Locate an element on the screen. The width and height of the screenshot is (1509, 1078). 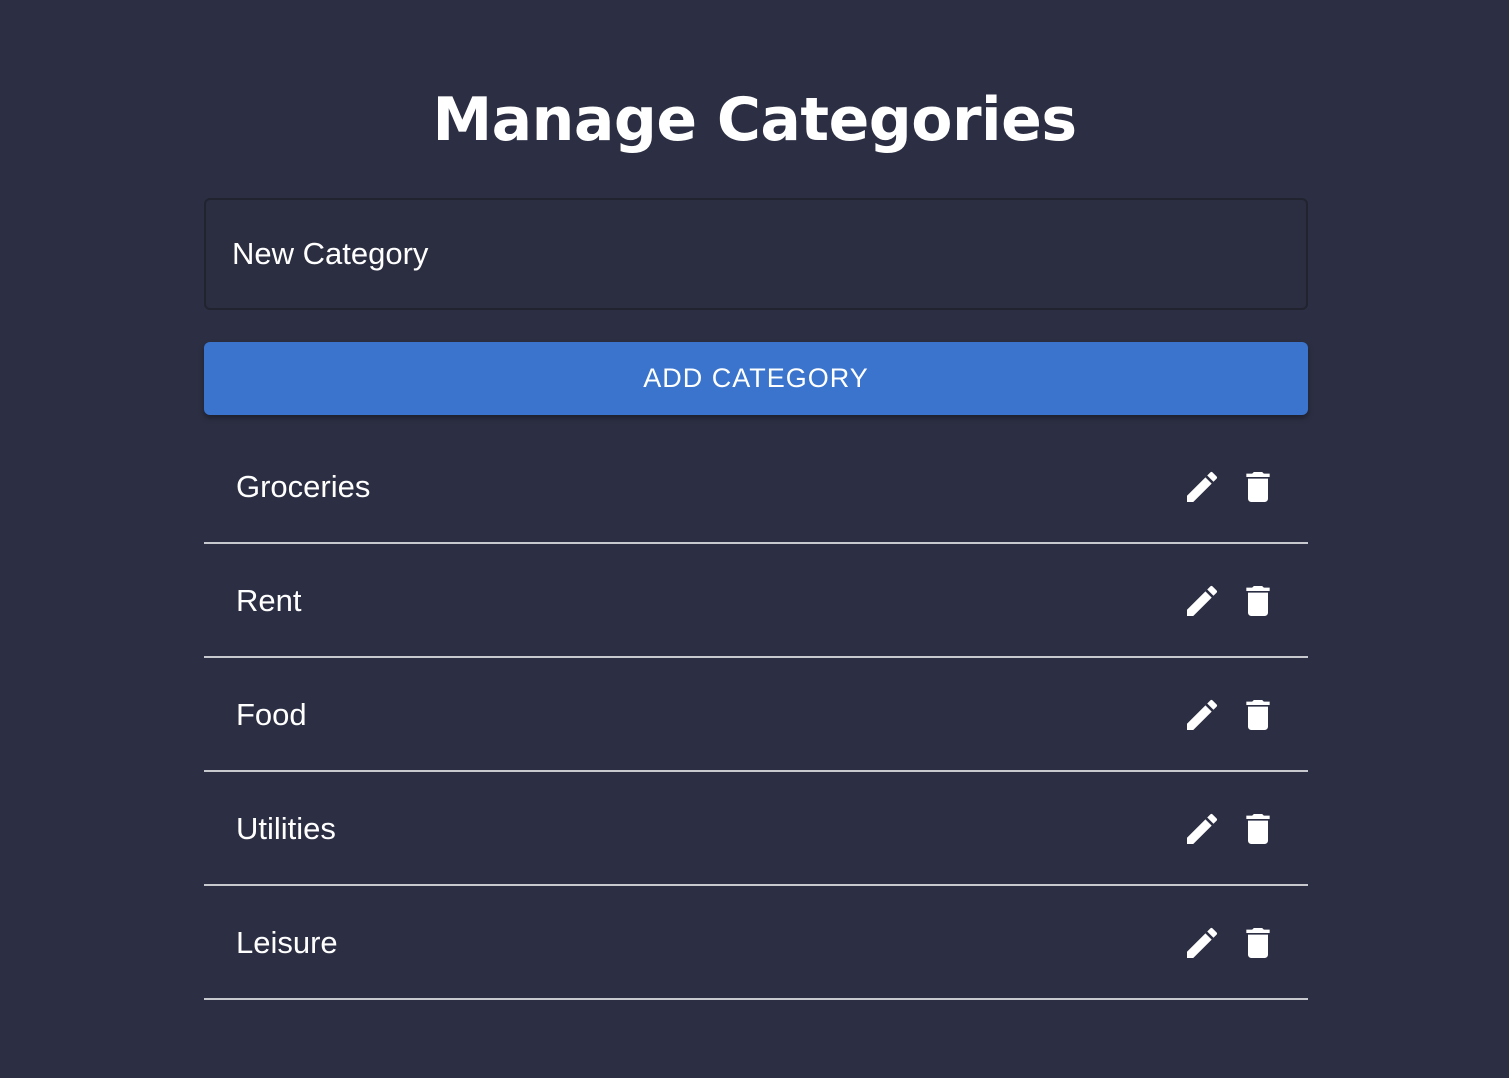
list-item: Groceries is located at coordinates (756, 487).